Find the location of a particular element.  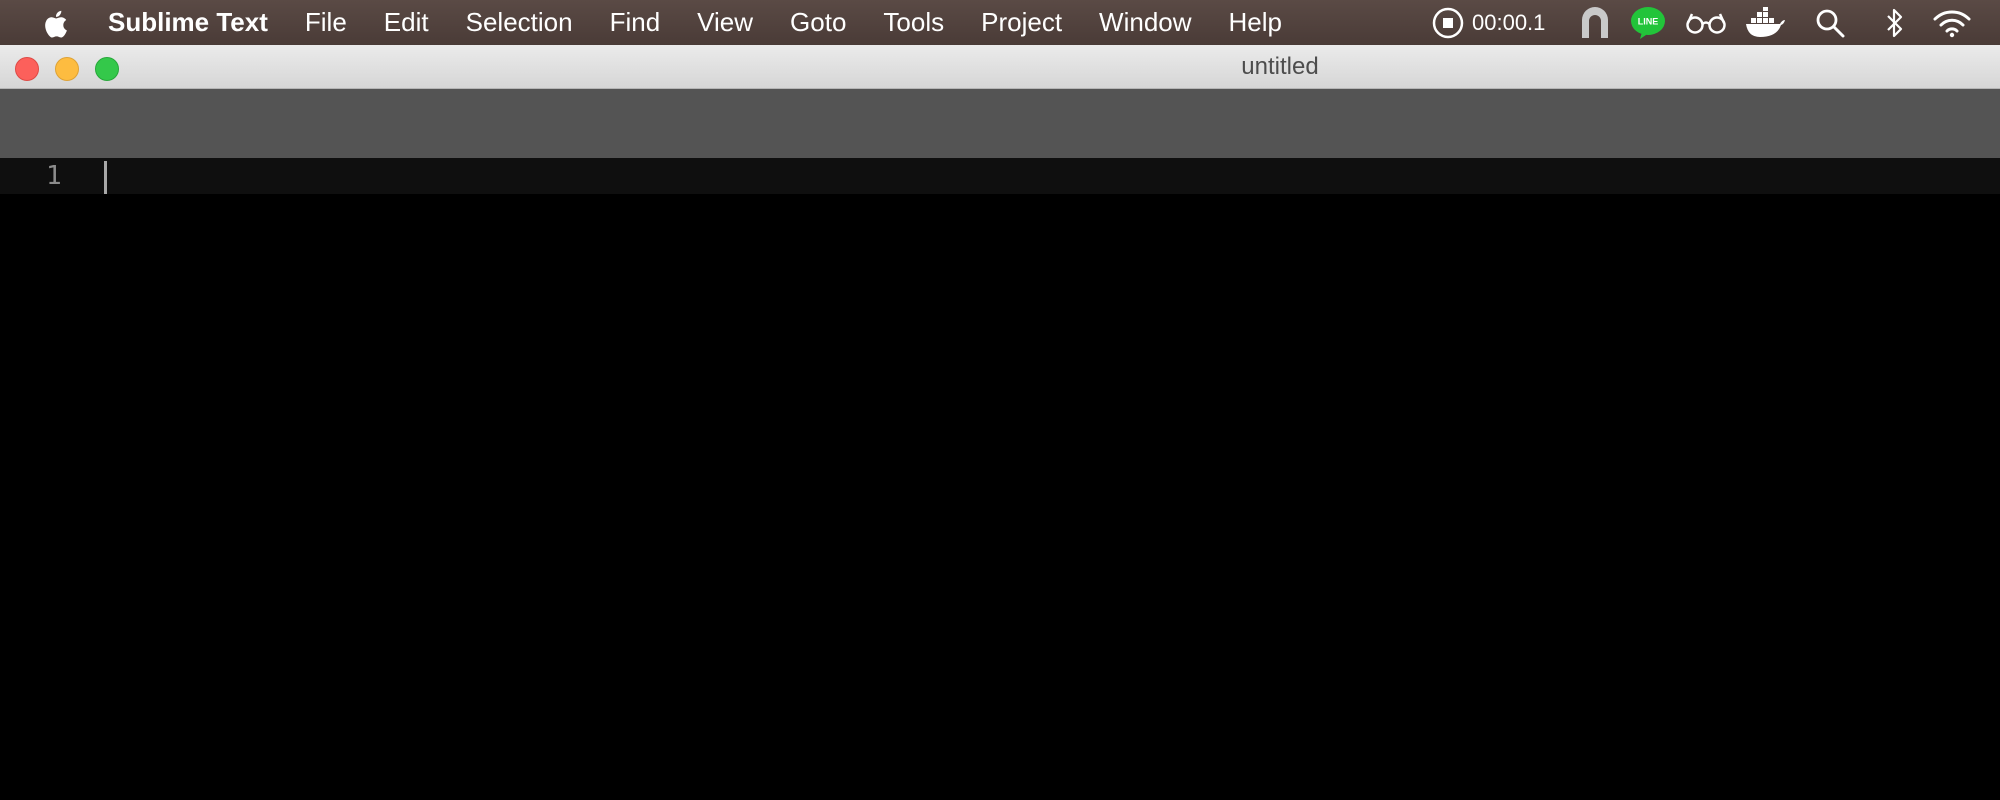

menu-help: Help is located at coordinates (1255, 22).